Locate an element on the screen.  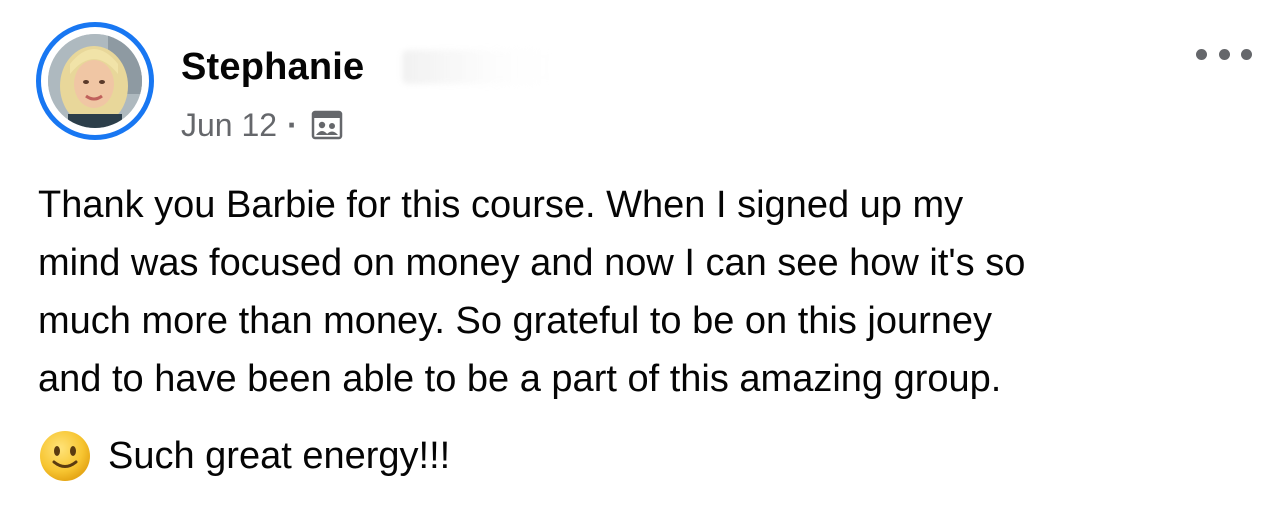
avatar is located at coordinates (95, 81).